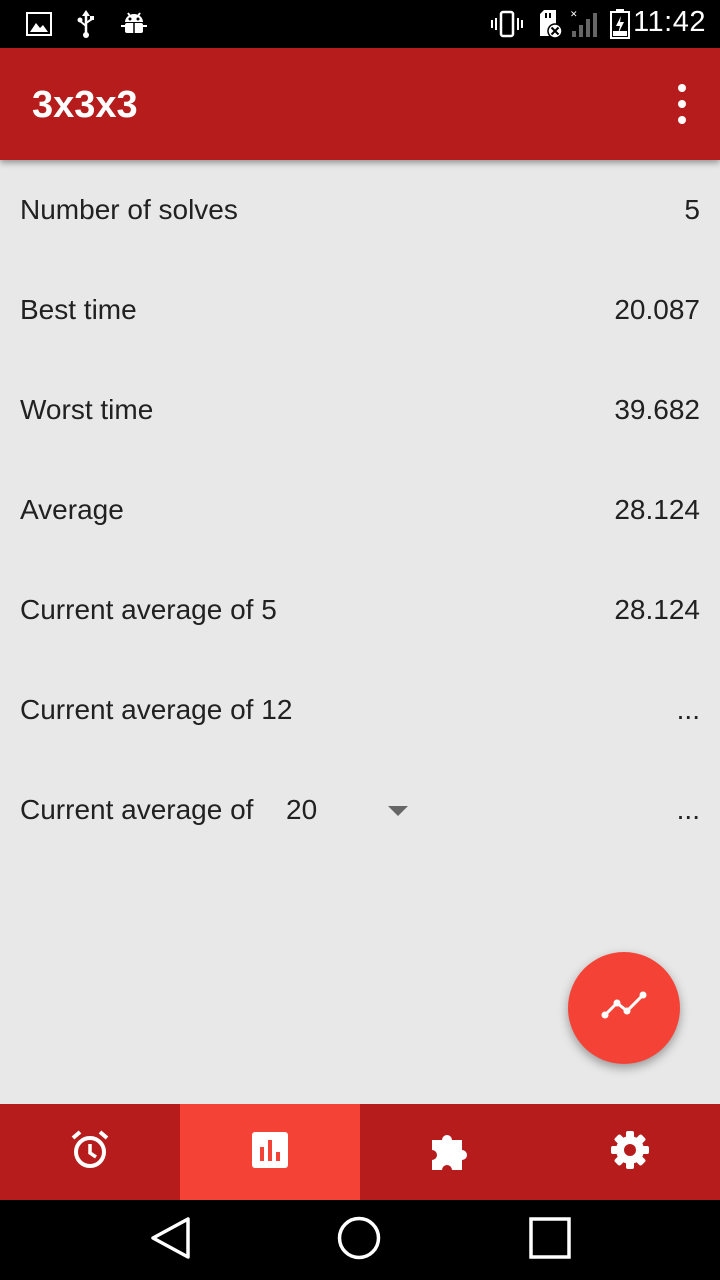  I want to click on timeline-icon, so click(624, 1008).